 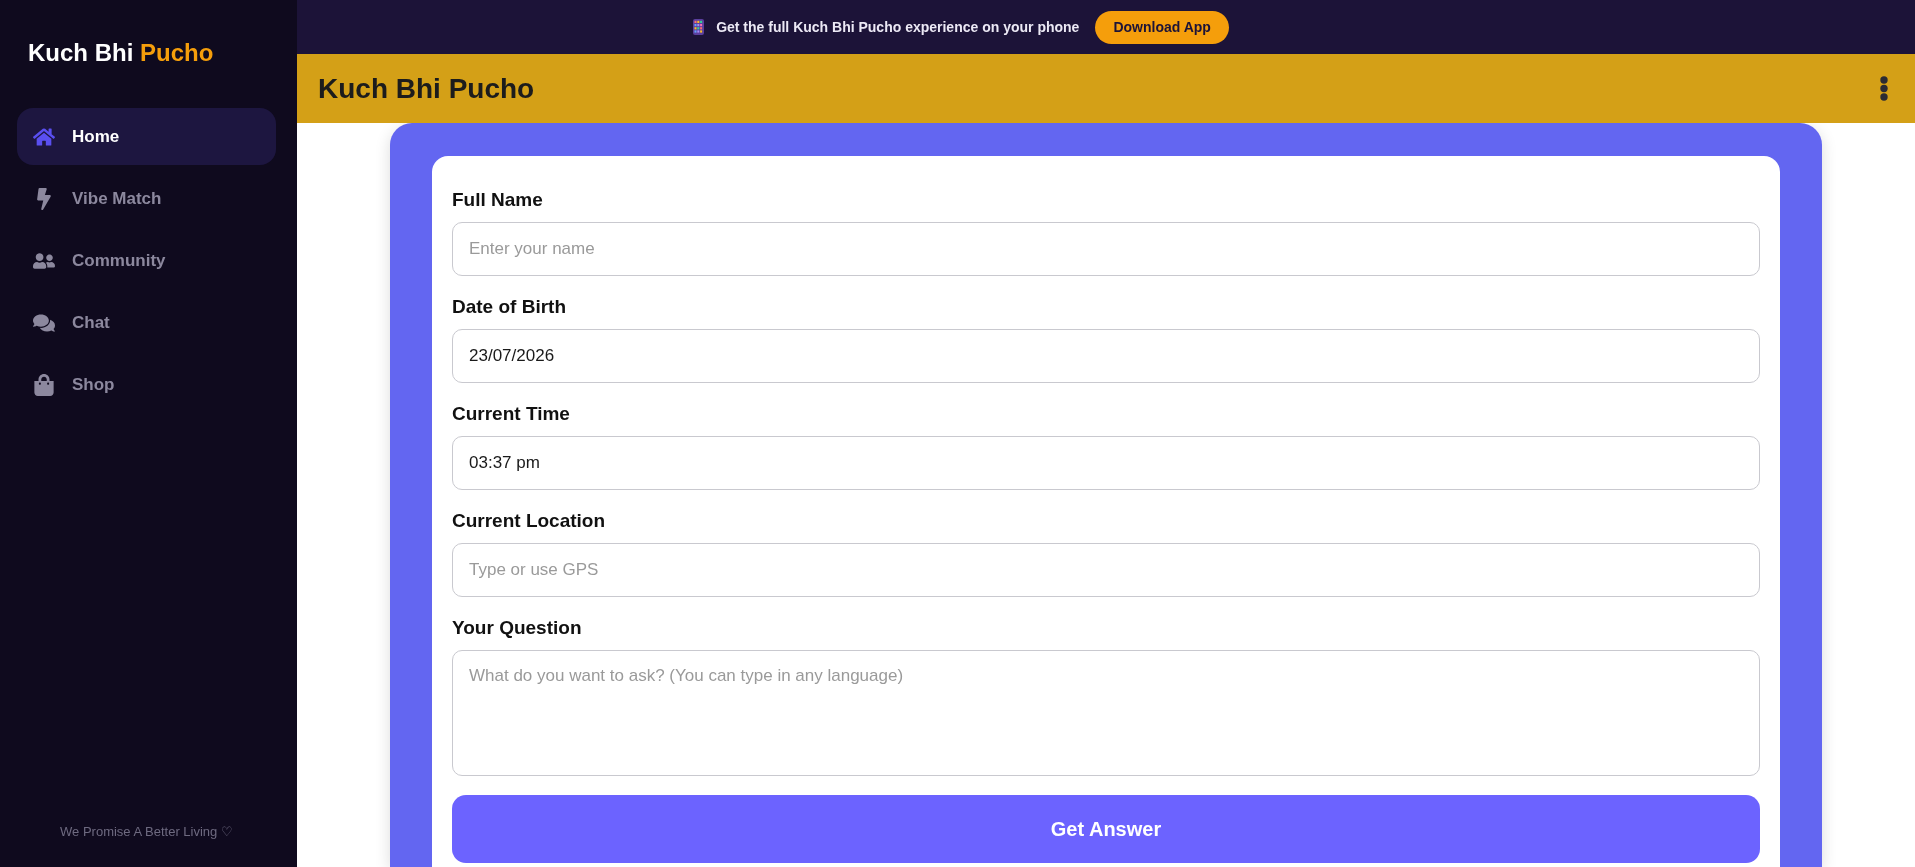 I want to click on phone-icon, so click(x=699, y=27).